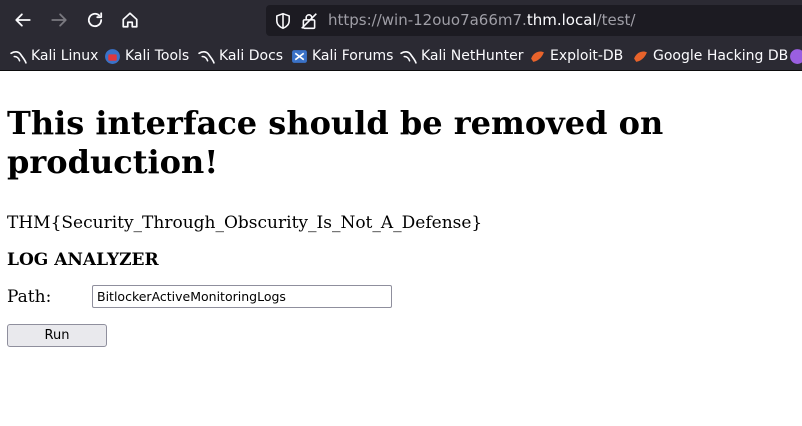  What do you see at coordinates (721, 56) in the screenshot?
I see `bookmark-label: Google Hacking DB` at bounding box center [721, 56].